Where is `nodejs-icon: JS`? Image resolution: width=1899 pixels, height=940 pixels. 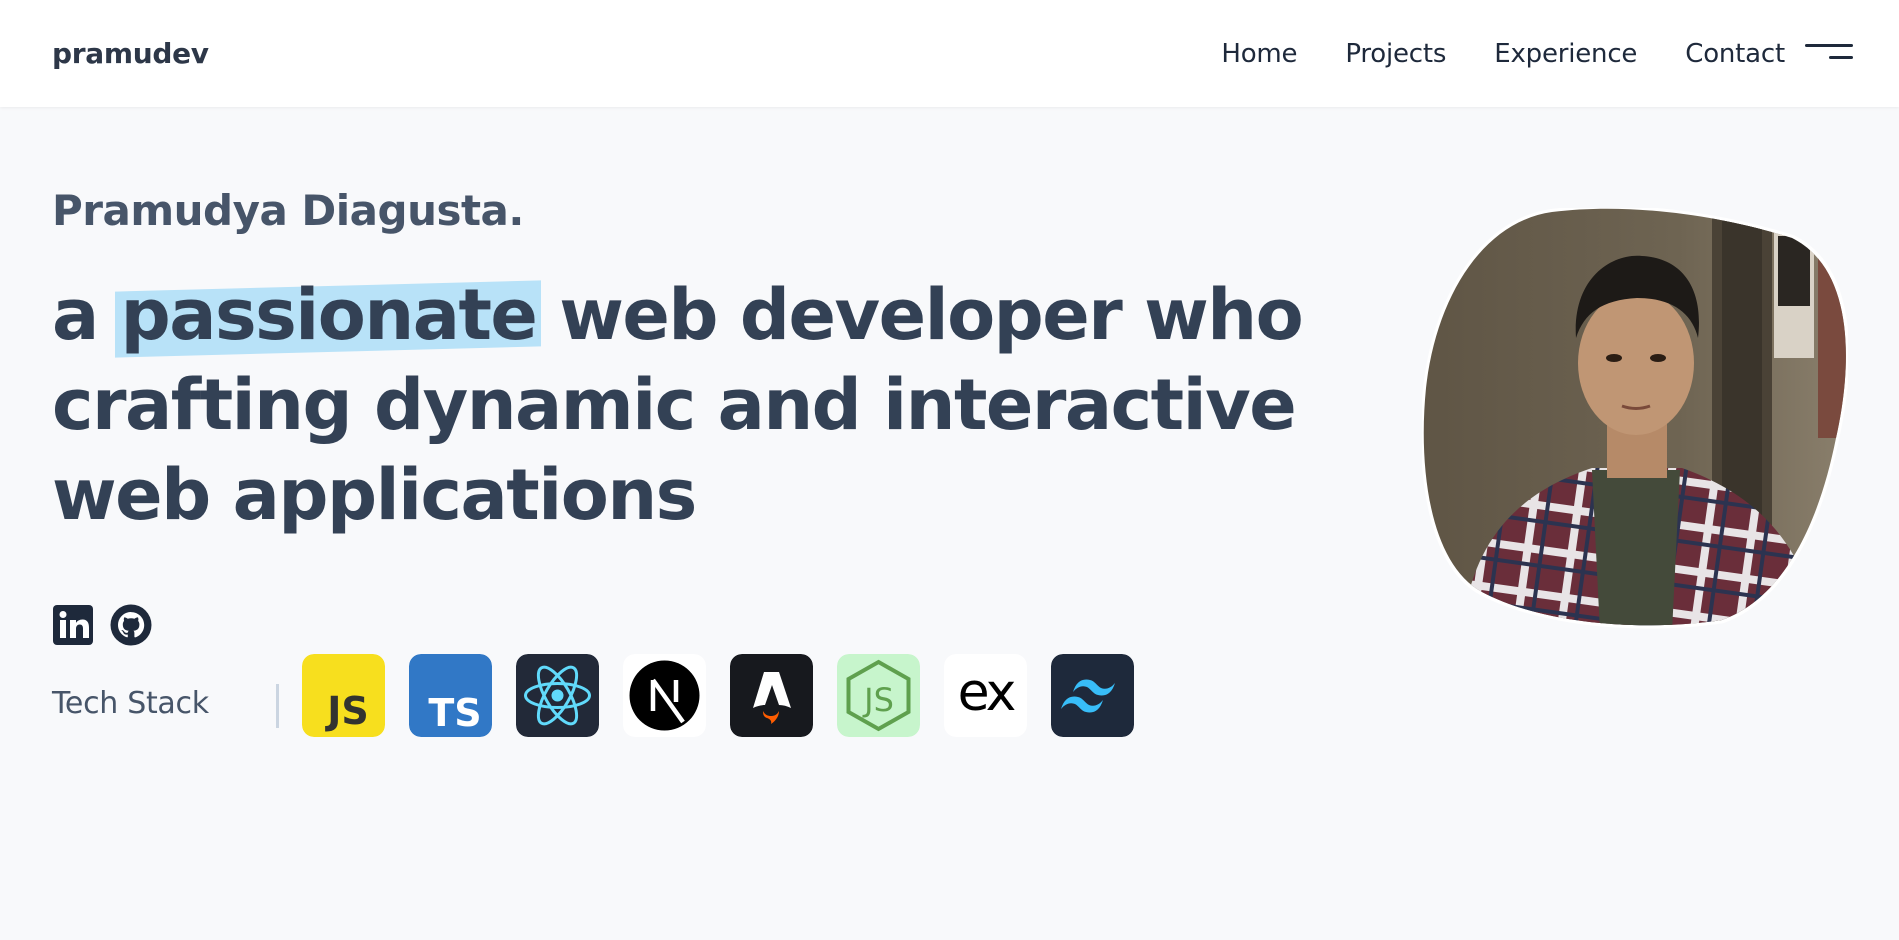
nodejs-icon: JS is located at coordinates (878, 695).